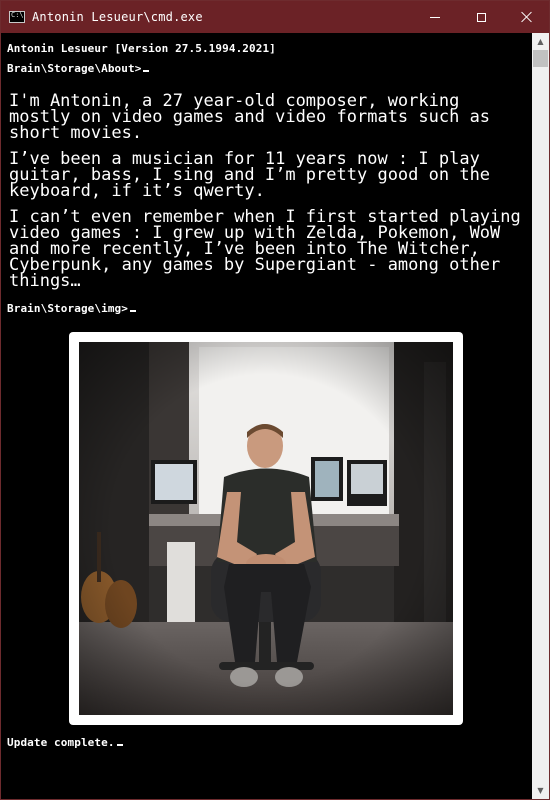 The width and height of the screenshot is (550, 800). I want to click on status-line: Update complete., so click(65, 742).